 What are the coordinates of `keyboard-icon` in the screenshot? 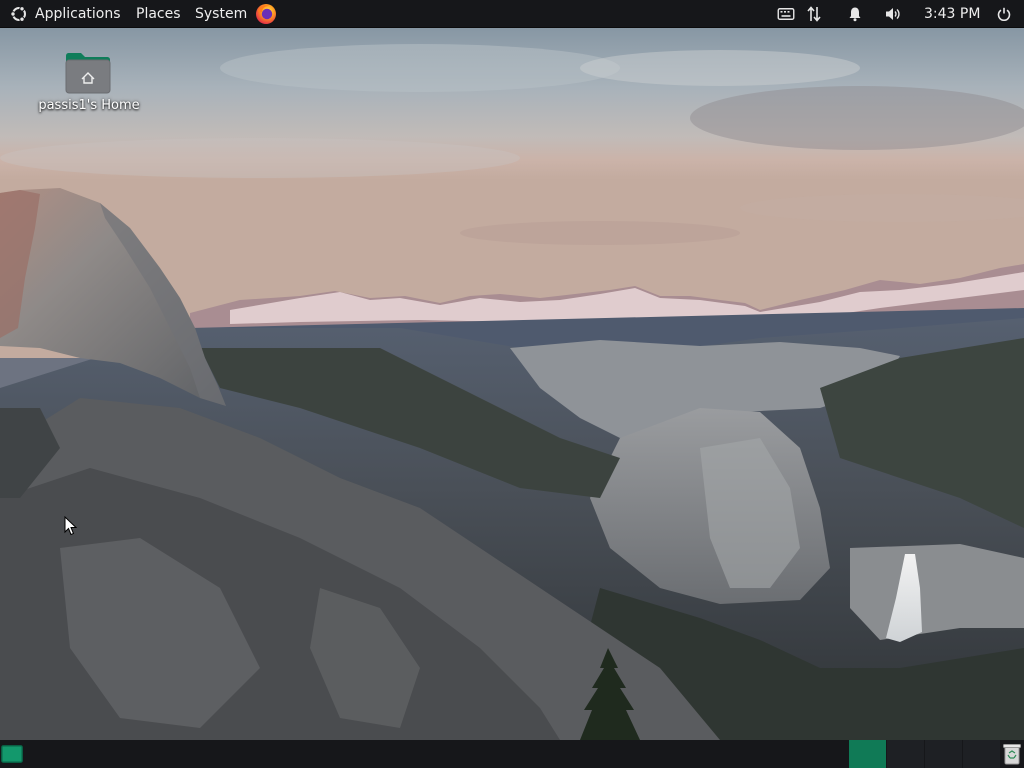 It's located at (786, 14).